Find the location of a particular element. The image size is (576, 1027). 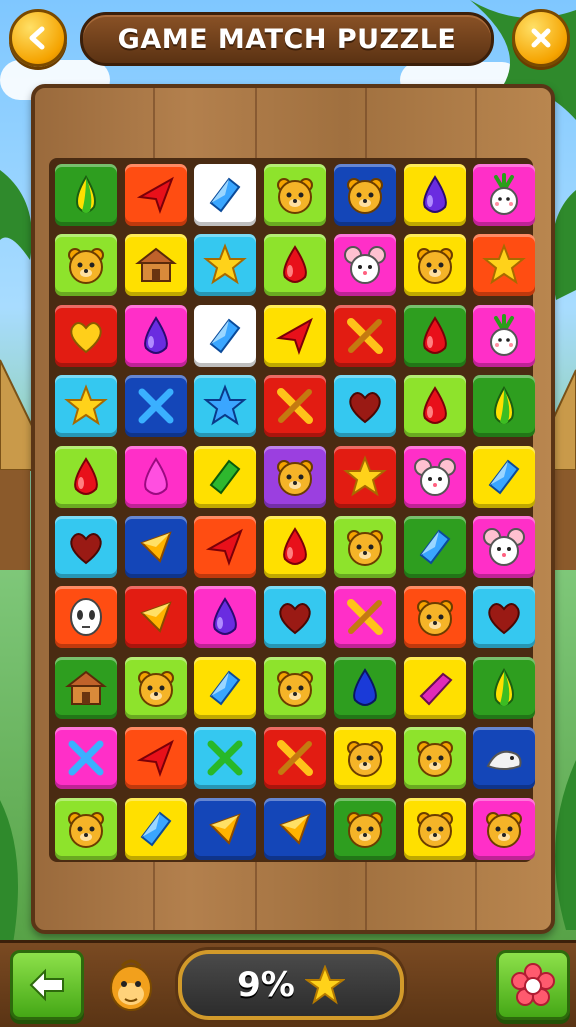

drop-red-icon is located at coordinates (295, 264).